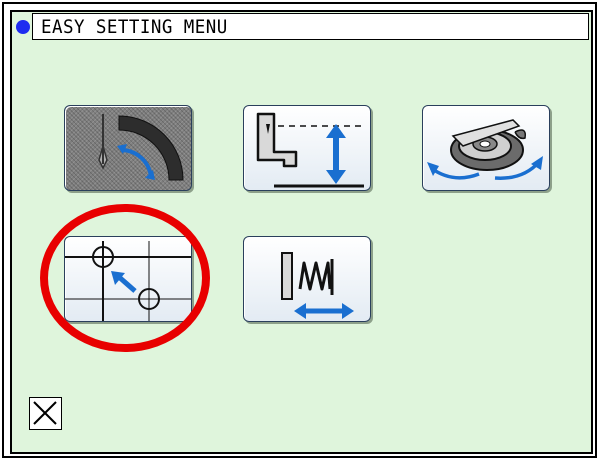 This screenshot has width=603, height=464. Describe the element at coordinates (141, 147) in the screenshot. I see `needle-rotation-icon` at that location.